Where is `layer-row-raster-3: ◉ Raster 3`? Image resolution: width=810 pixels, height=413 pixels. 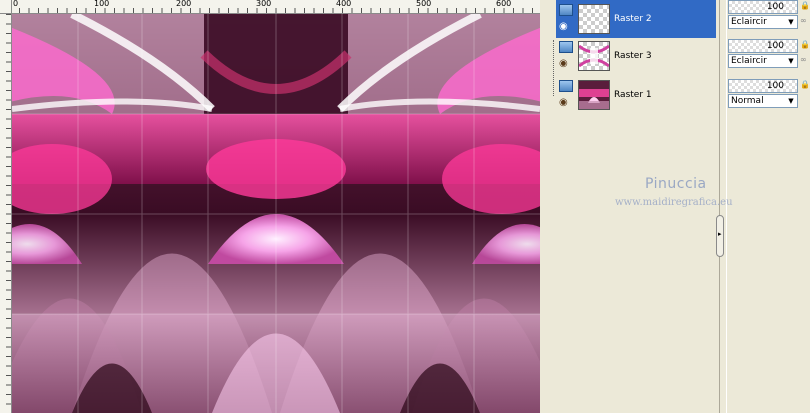 layer-row-raster-3: ◉ Raster 3 is located at coordinates (636, 56).